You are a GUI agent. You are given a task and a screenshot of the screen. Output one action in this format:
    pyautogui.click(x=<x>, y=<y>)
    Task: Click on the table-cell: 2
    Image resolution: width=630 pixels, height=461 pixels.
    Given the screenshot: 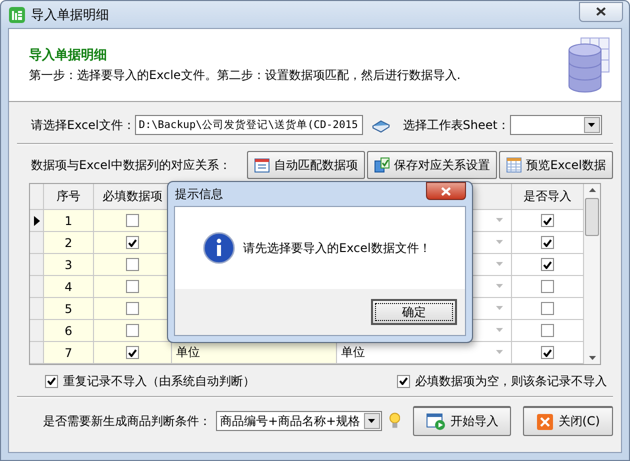 What is the action you would take?
    pyautogui.click(x=69, y=243)
    